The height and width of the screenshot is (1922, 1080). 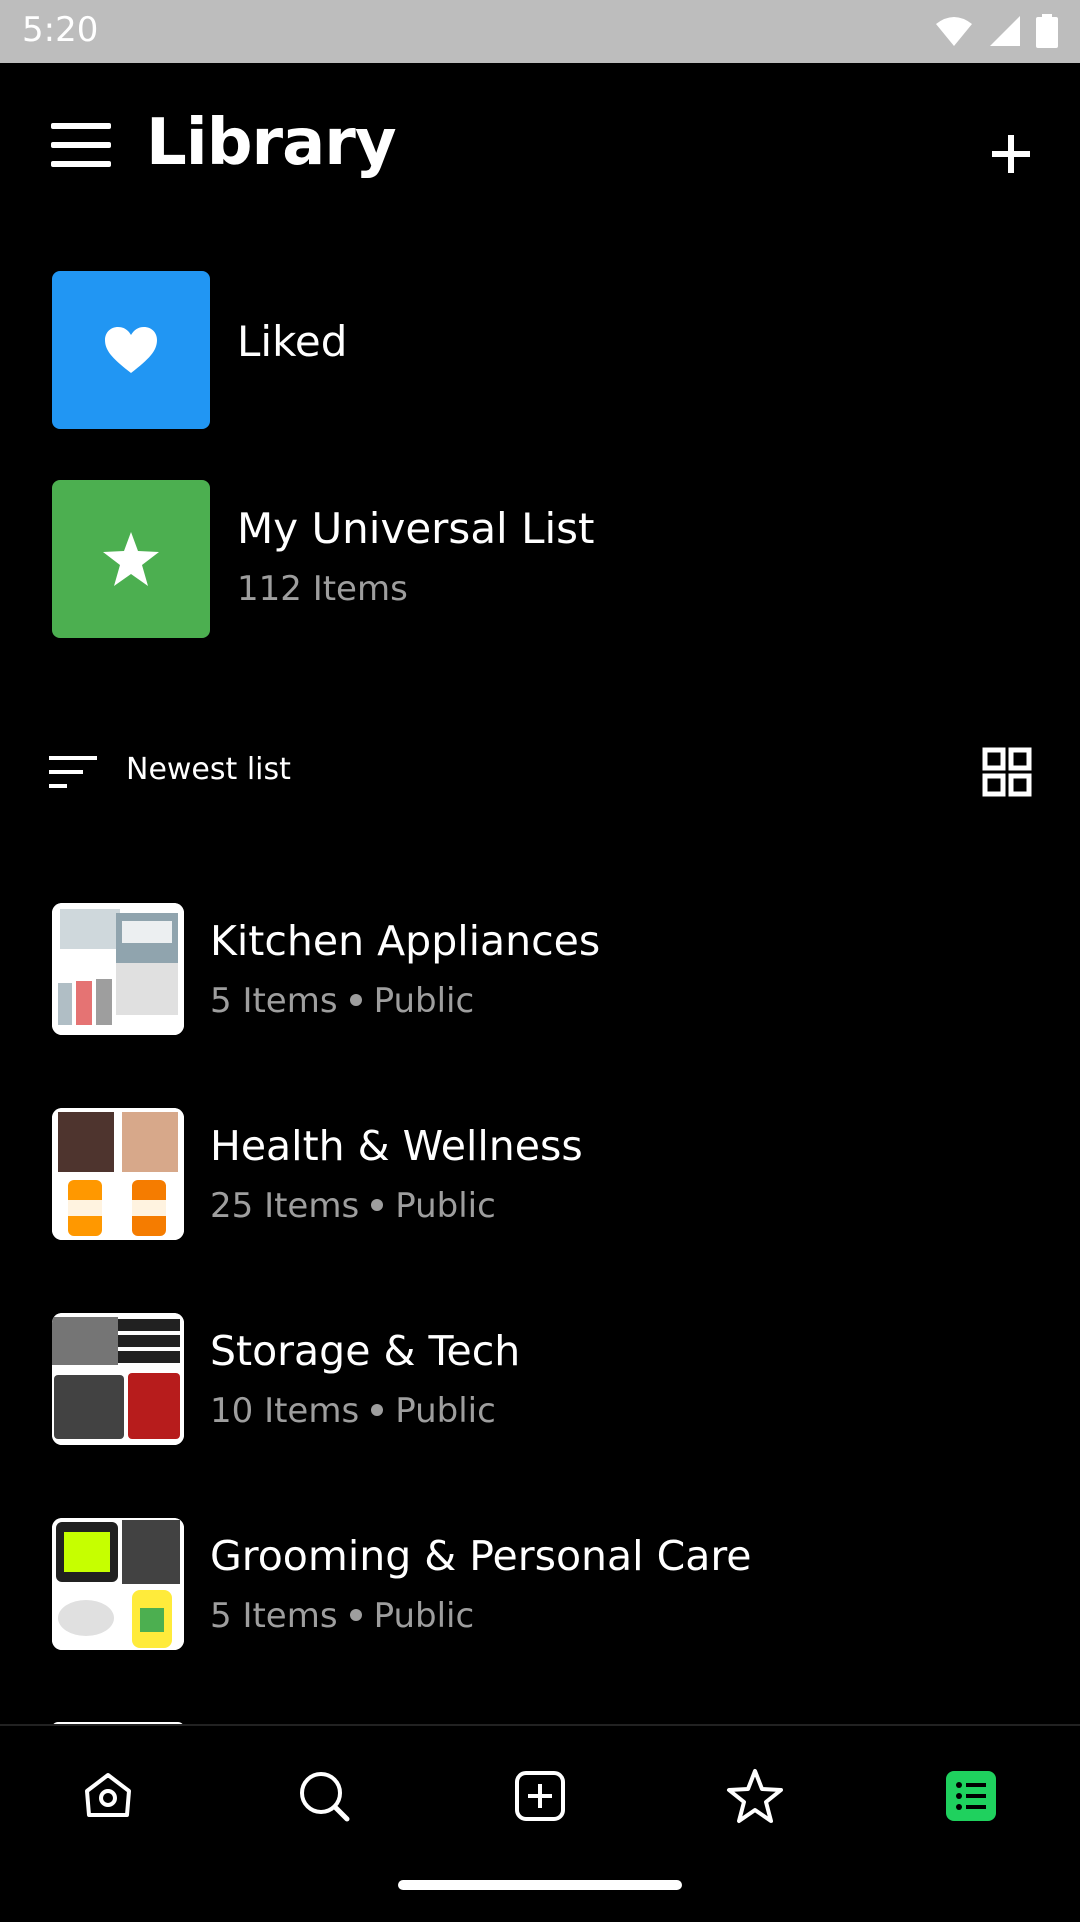 I want to click on sort-label: Newest list, so click(x=208, y=769).